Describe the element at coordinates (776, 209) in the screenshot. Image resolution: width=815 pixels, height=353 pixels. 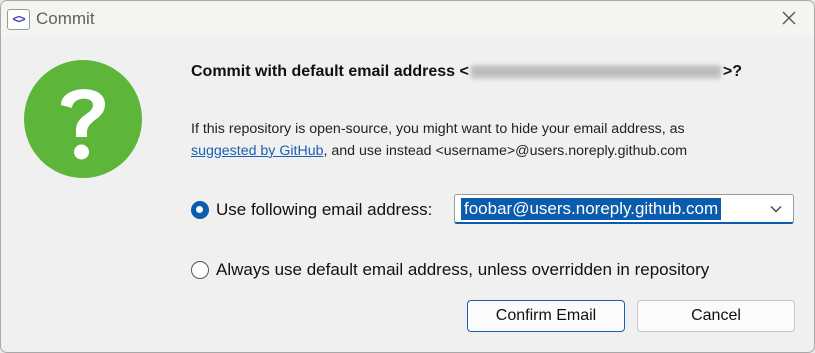
I see `chevron-down-icon` at that location.